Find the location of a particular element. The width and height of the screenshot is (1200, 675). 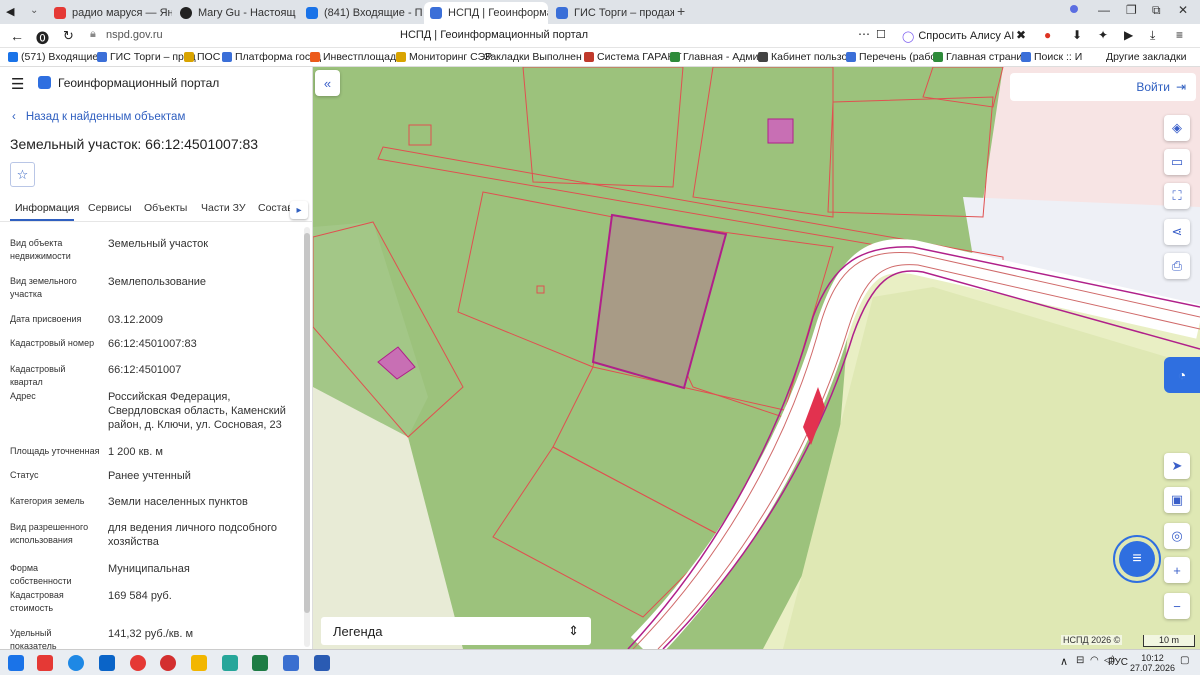

edge-icon is located at coordinates (76, 663).